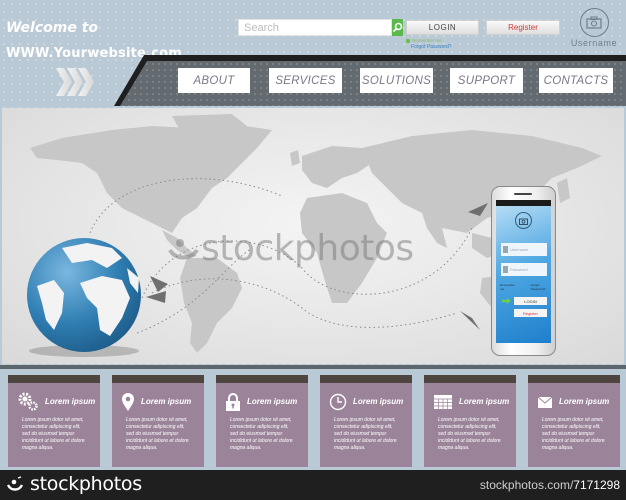 The image size is (626, 500). What do you see at coordinates (505, 249) in the screenshot?
I see `user-icon` at bounding box center [505, 249].